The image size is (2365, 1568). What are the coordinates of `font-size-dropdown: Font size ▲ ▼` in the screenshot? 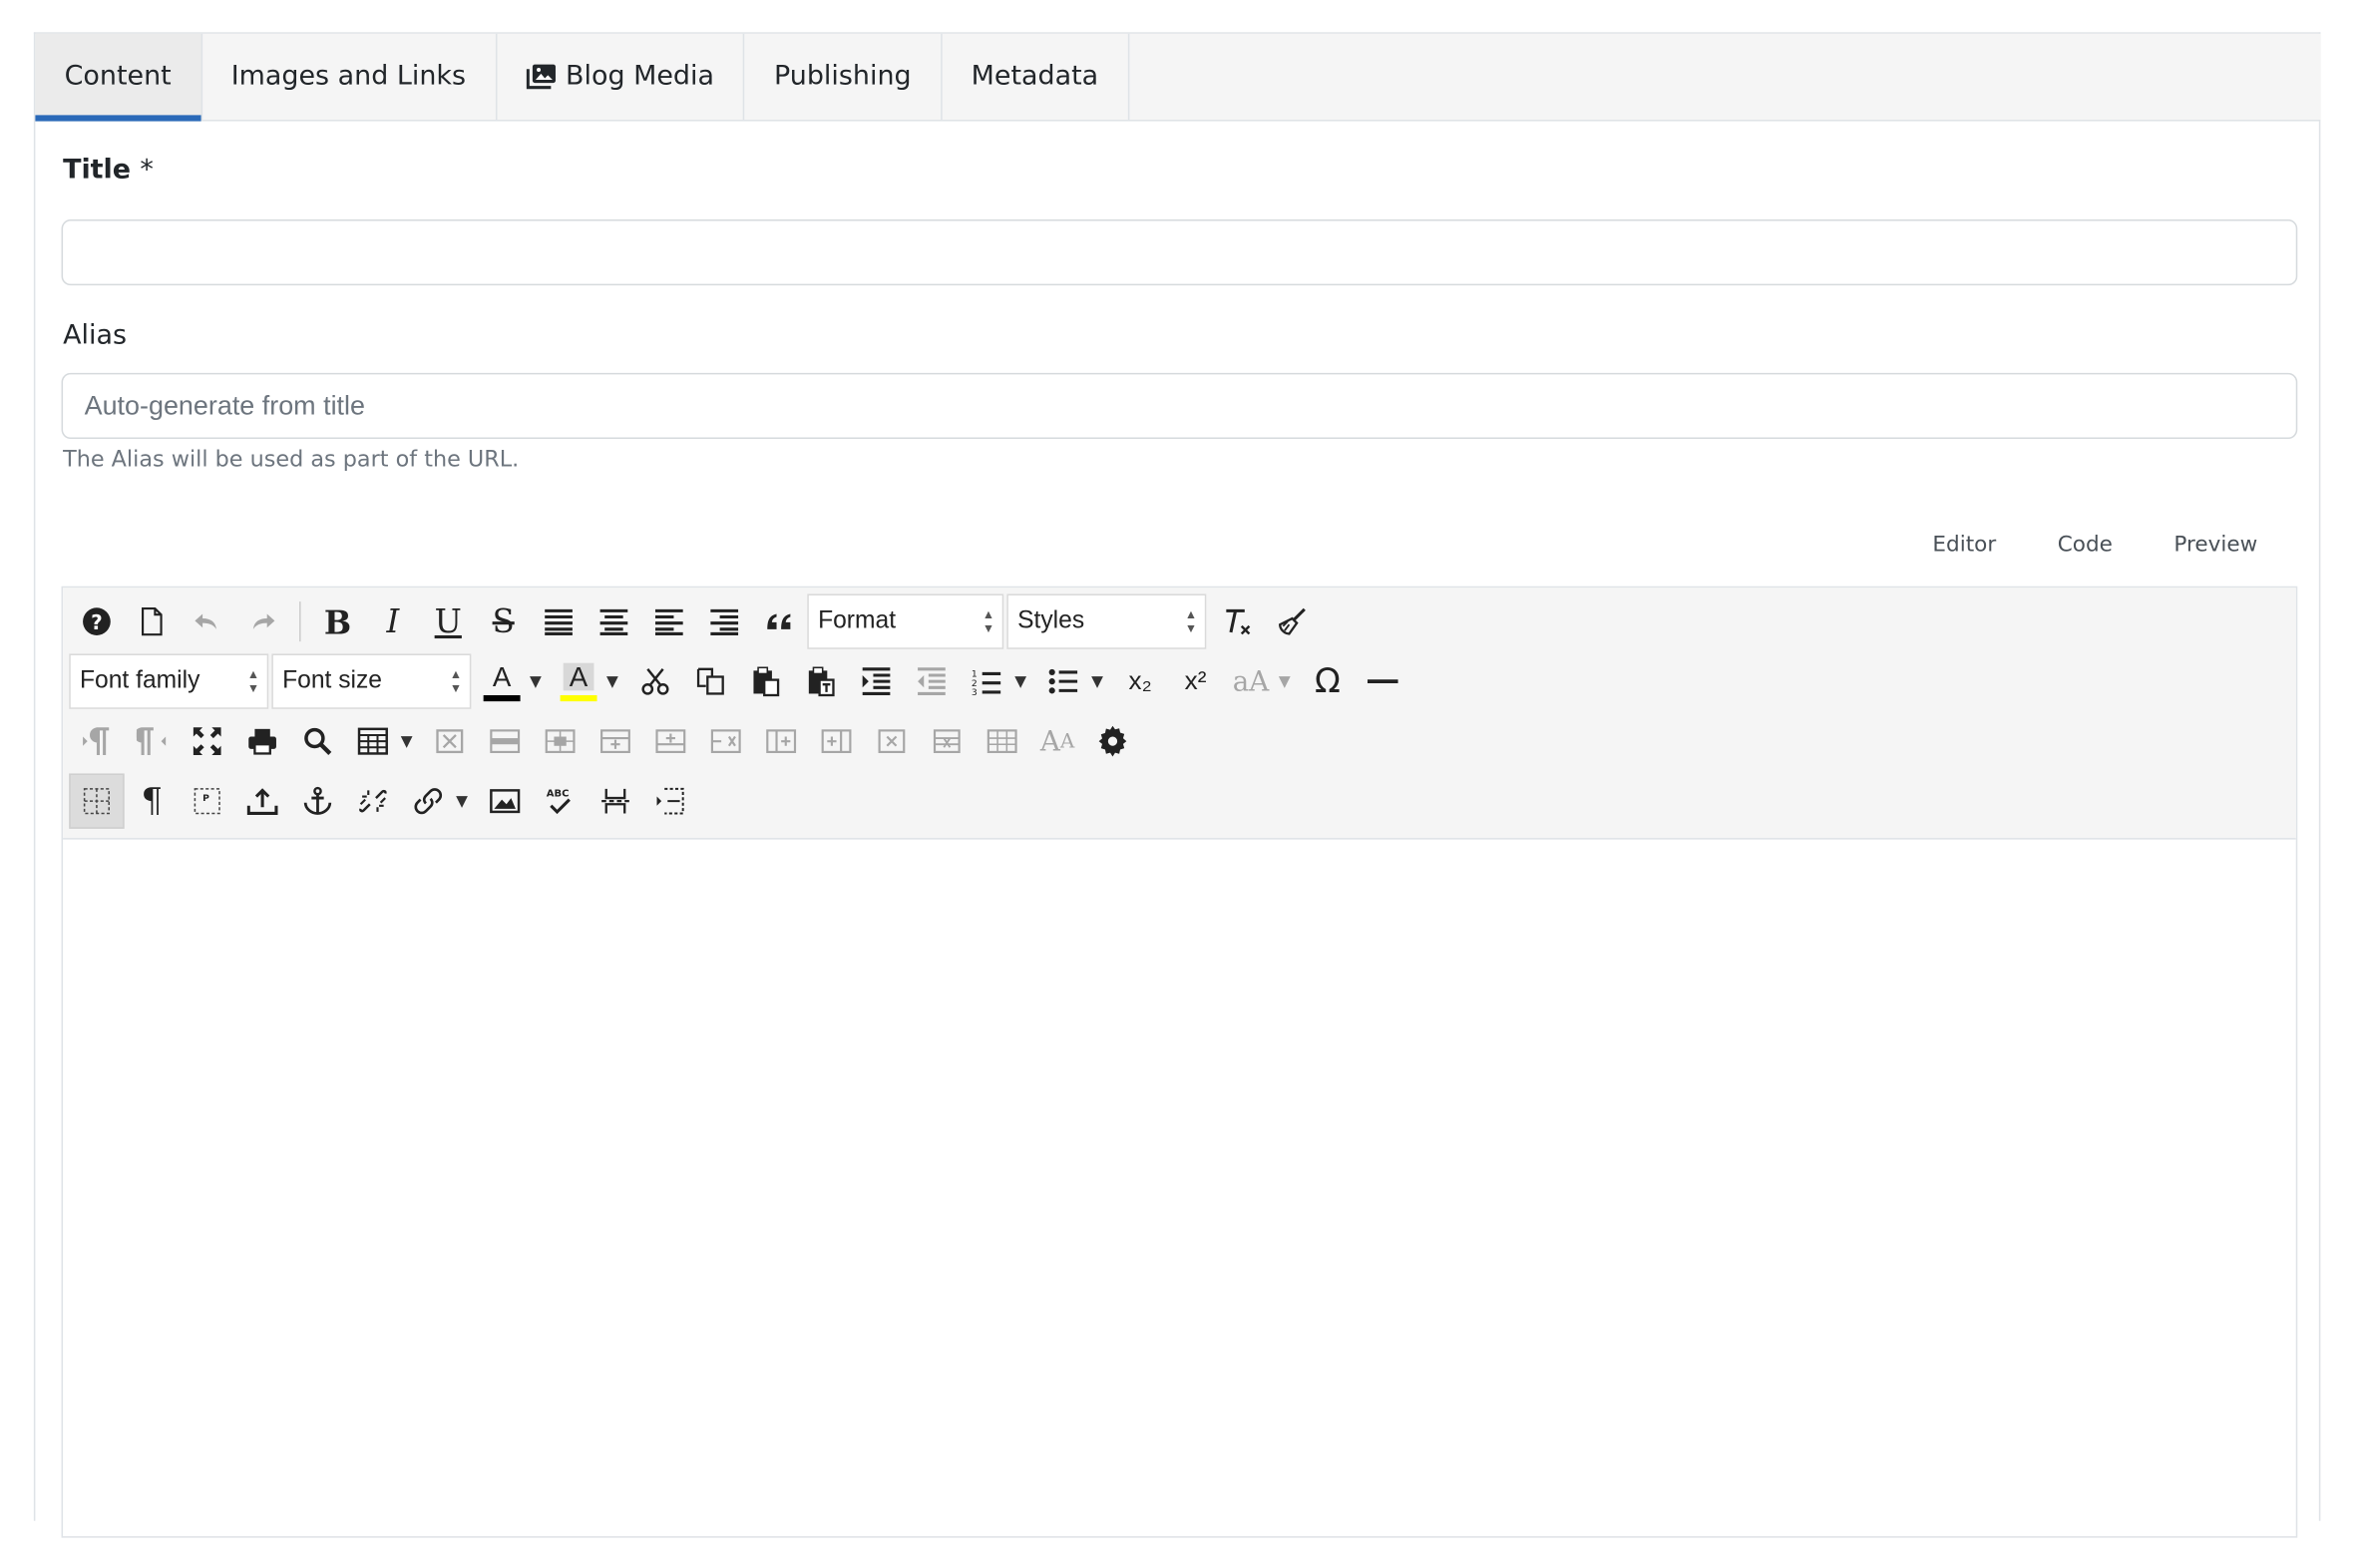 It's located at (372, 681).